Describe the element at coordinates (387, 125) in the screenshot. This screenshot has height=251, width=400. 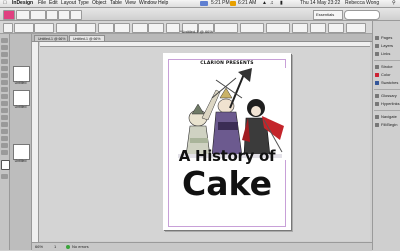
I see `panel-fill-begin: Fill/Begin` at that location.